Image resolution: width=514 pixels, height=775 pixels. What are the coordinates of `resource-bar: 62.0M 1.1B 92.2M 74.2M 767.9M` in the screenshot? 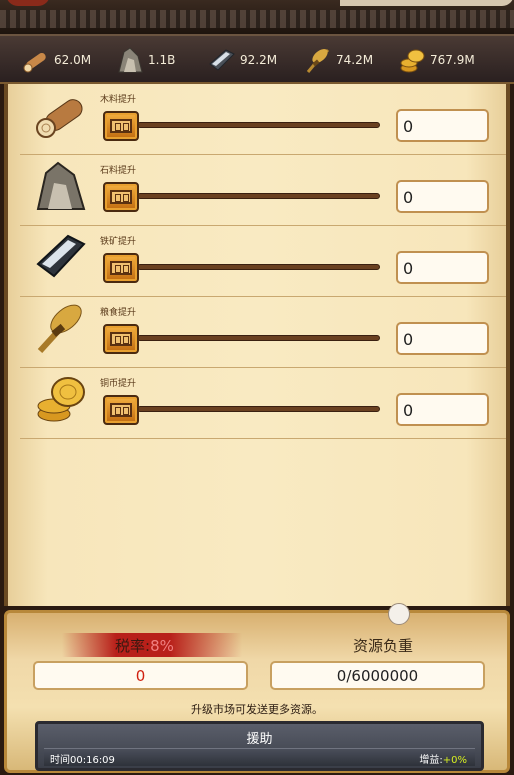 It's located at (257, 60).